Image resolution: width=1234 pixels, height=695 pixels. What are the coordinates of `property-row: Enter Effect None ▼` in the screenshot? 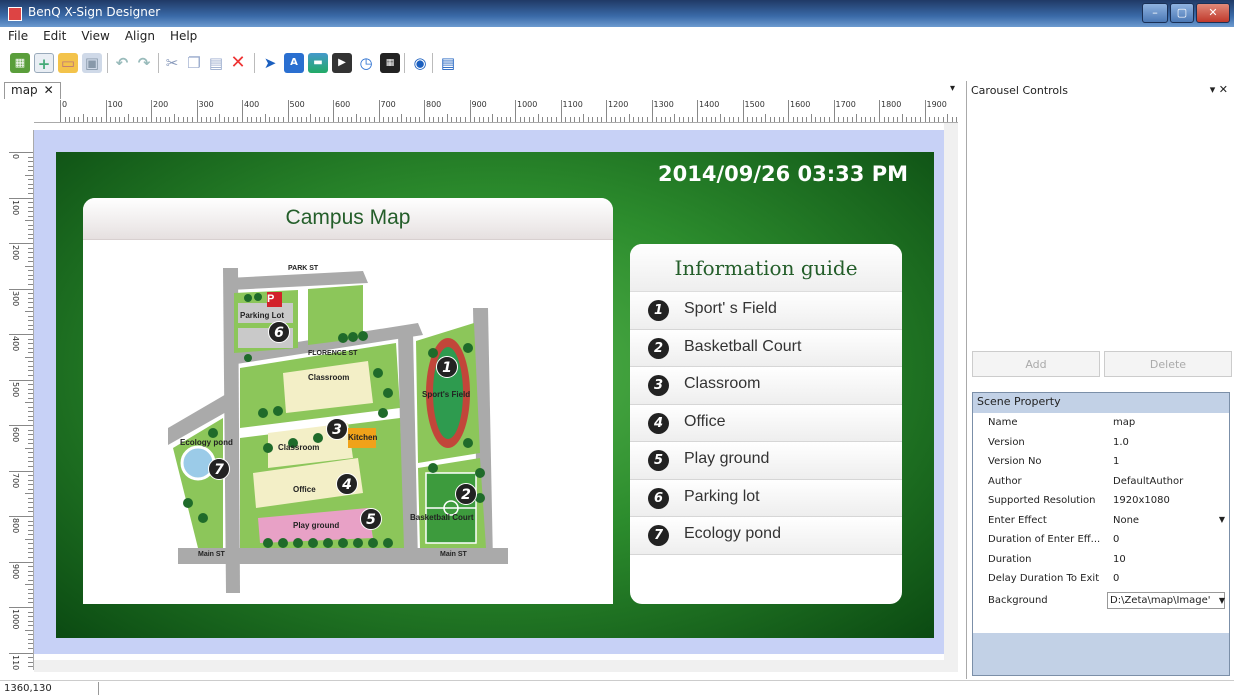 It's located at (1101, 520).